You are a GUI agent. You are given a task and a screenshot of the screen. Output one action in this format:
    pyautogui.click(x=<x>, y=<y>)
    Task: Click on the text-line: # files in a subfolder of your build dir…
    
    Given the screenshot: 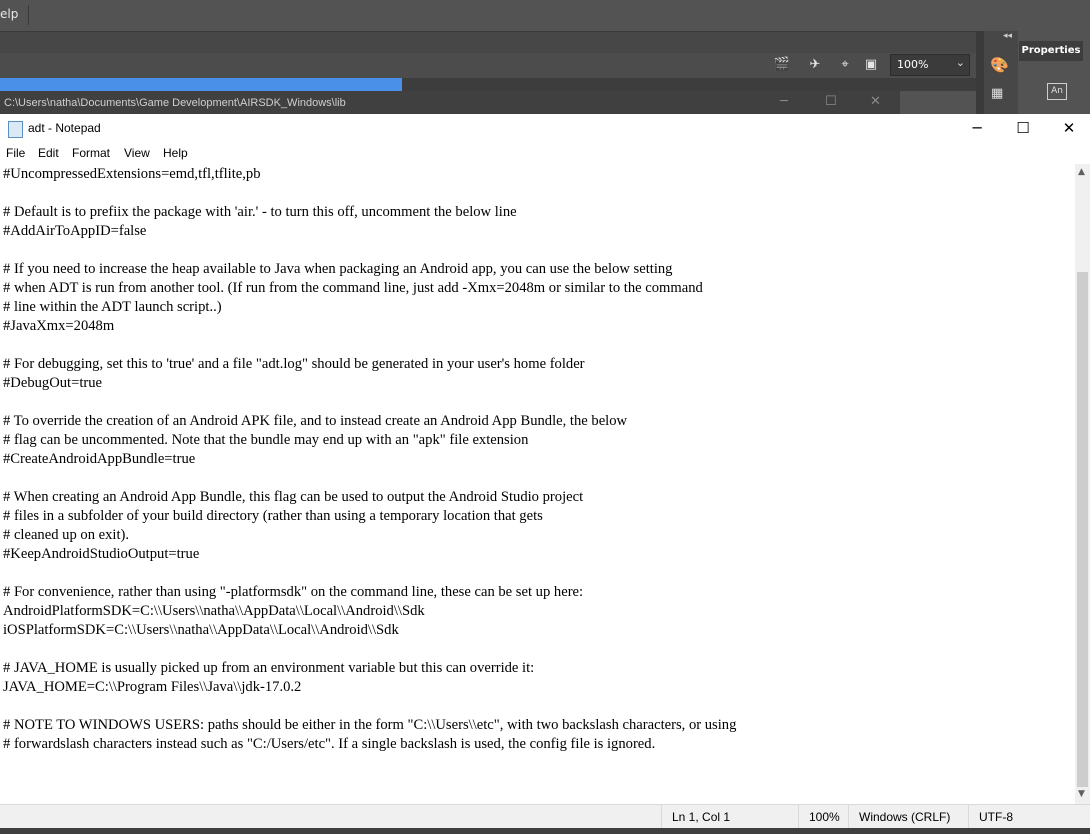 What is the action you would take?
    pyautogui.click(x=273, y=516)
    